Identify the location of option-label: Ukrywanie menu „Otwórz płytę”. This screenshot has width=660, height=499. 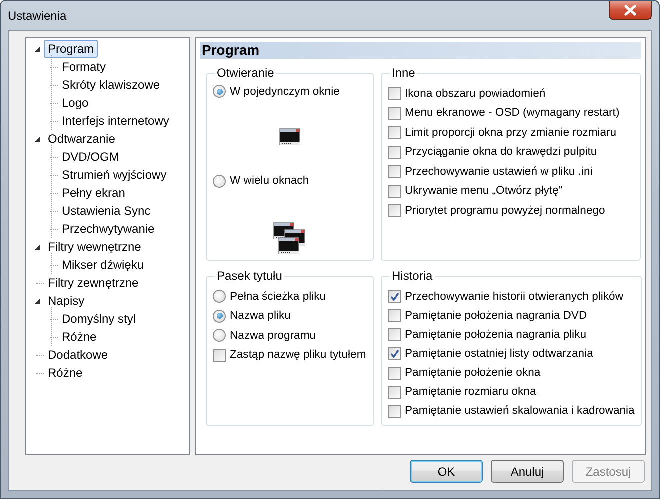
(484, 191).